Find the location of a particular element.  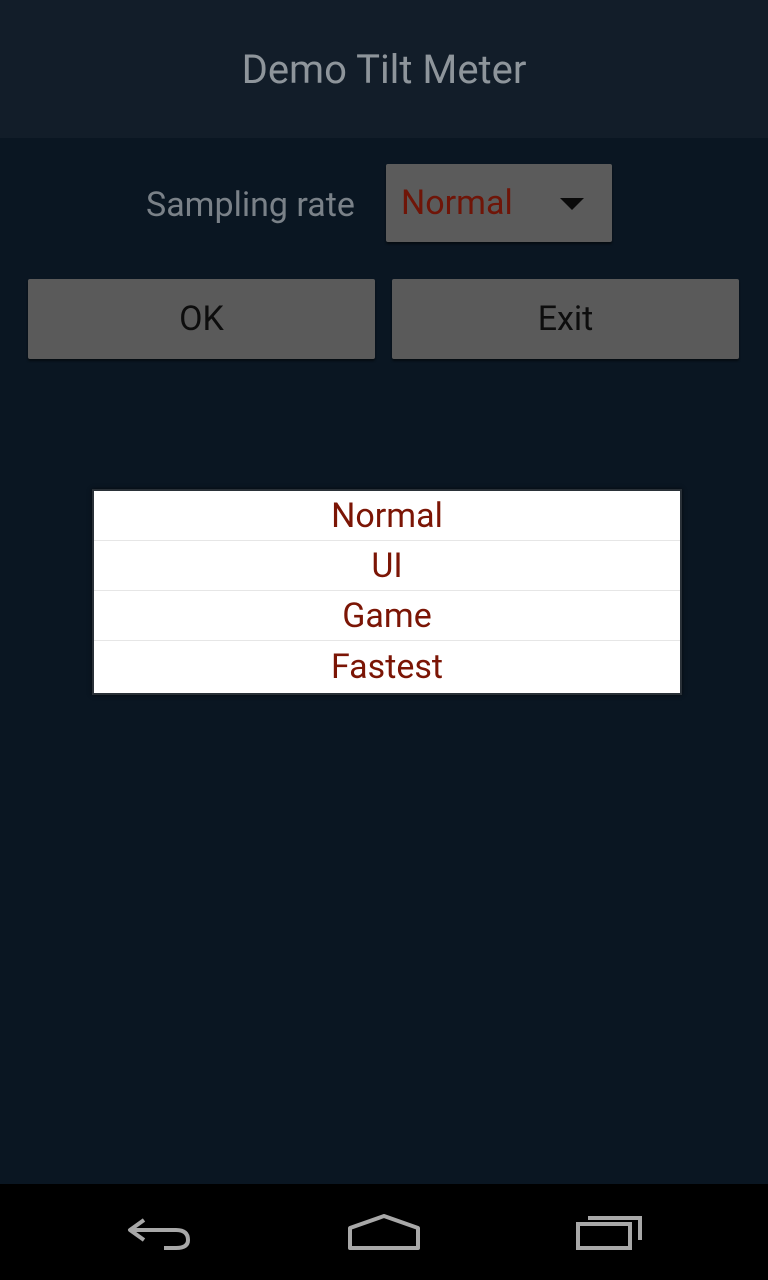

sampling-rate-dropdown: Normal UI Game Fastest is located at coordinates (387, 592).